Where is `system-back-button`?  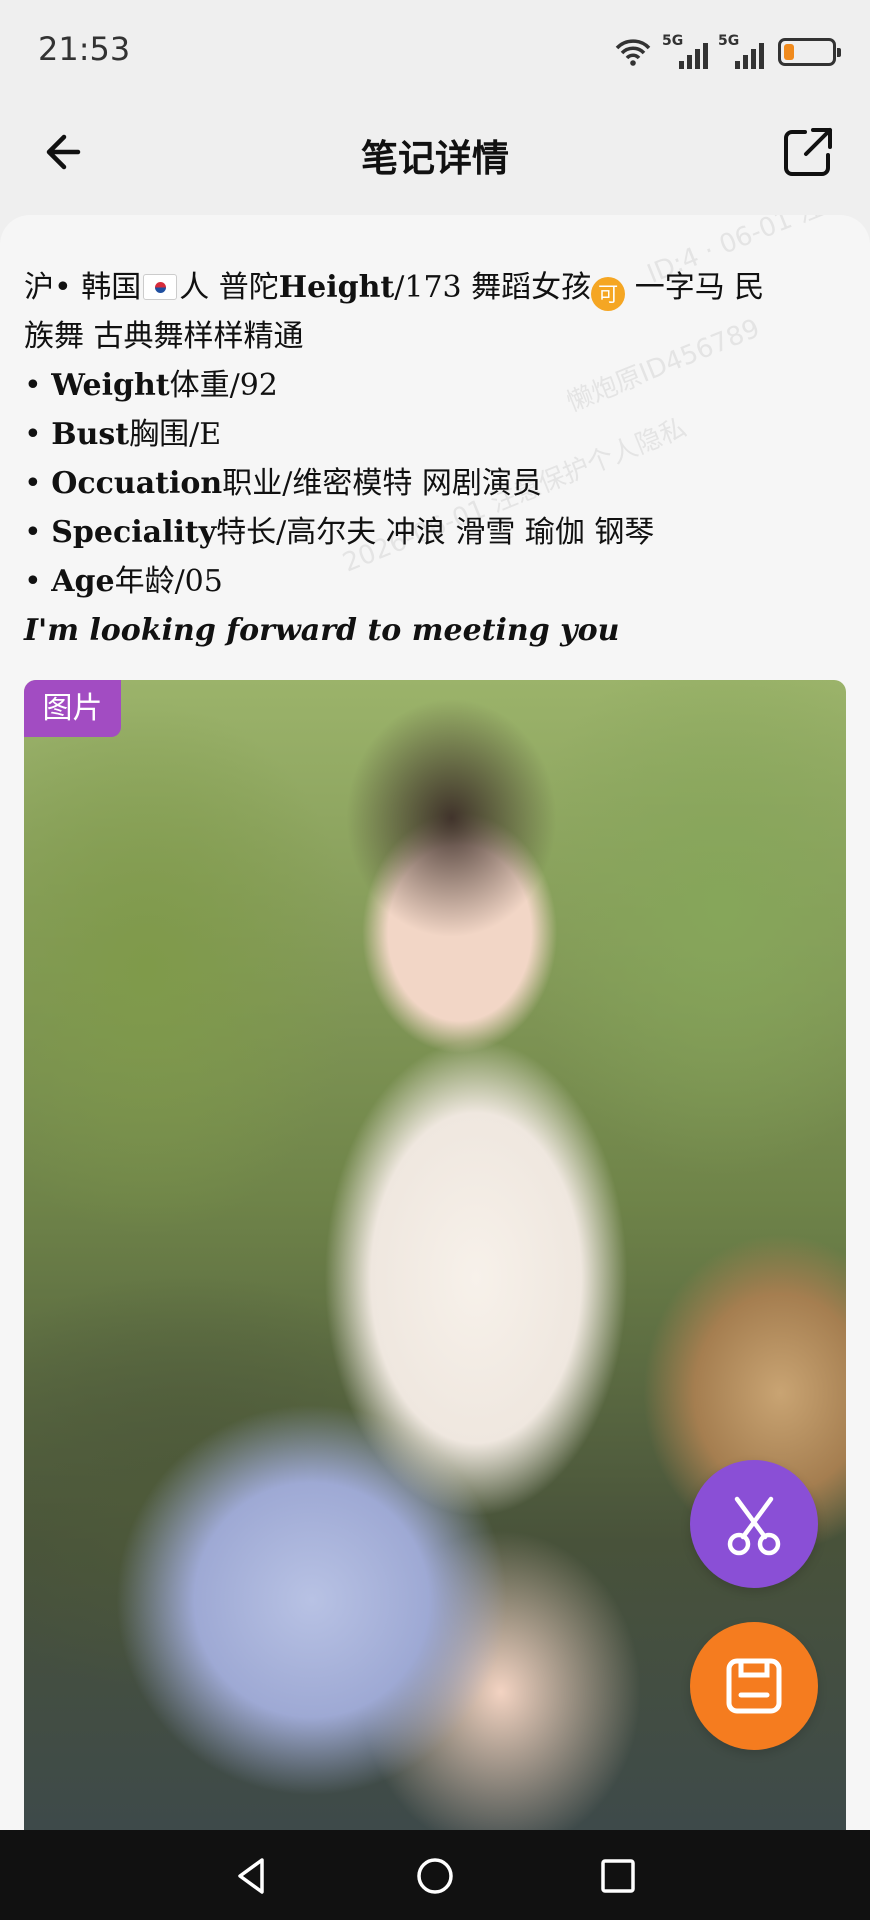 system-back-button is located at coordinates (252, 1876).